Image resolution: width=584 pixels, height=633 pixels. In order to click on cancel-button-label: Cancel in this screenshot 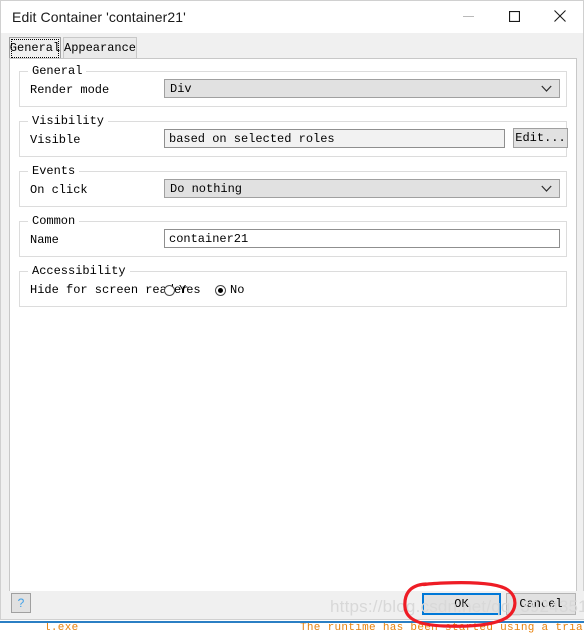, I will do `click(541, 604)`.